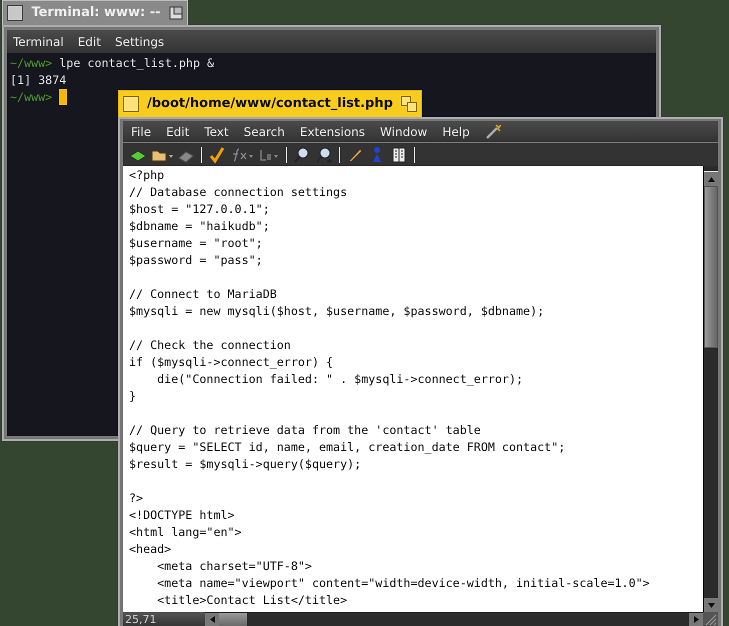 The width and height of the screenshot is (729, 626). Describe the element at coordinates (96, 13) in the screenshot. I see `window-title: Terminal: www: --` at that location.